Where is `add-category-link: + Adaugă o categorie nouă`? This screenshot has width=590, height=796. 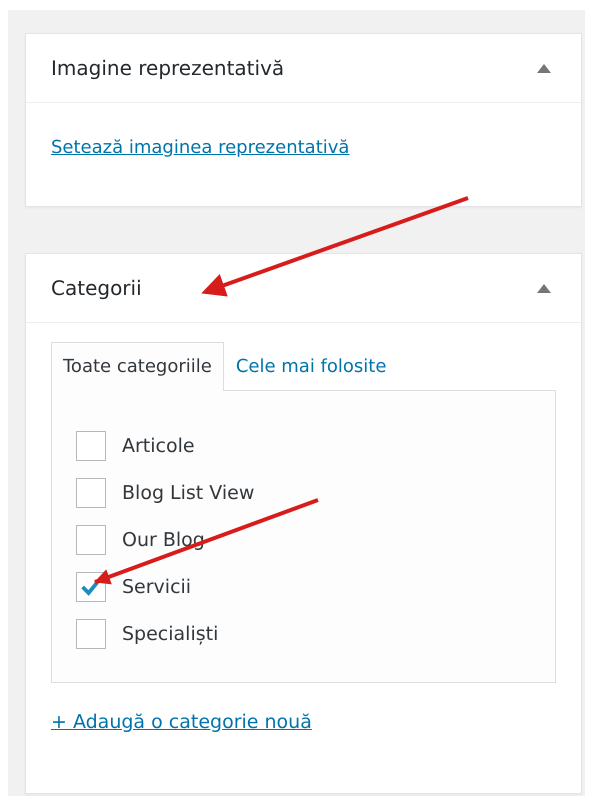
add-category-link: + Adaugă o categorie nouă is located at coordinates (181, 722).